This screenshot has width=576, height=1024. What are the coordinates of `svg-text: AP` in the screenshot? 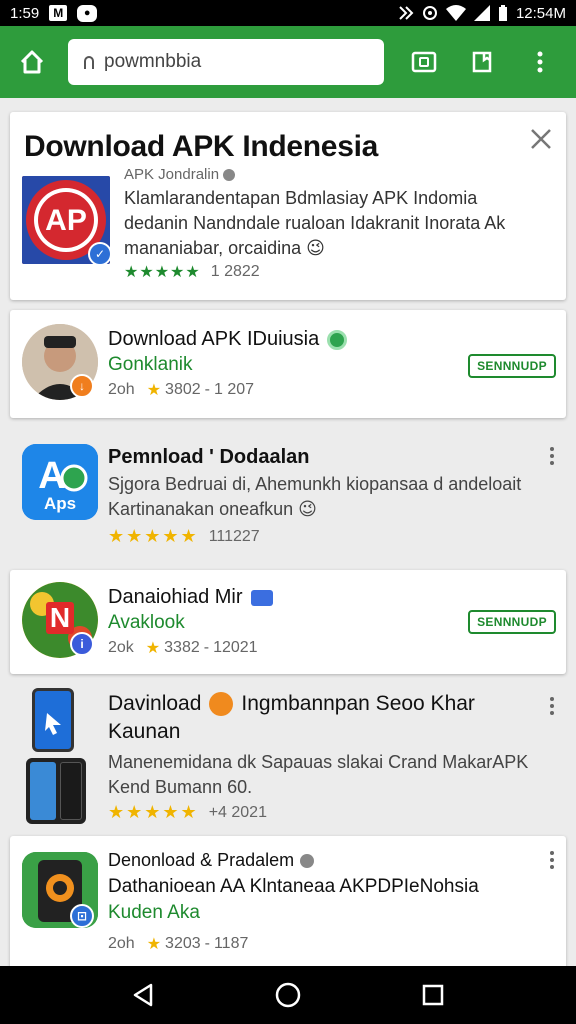 It's located at (66, 220).